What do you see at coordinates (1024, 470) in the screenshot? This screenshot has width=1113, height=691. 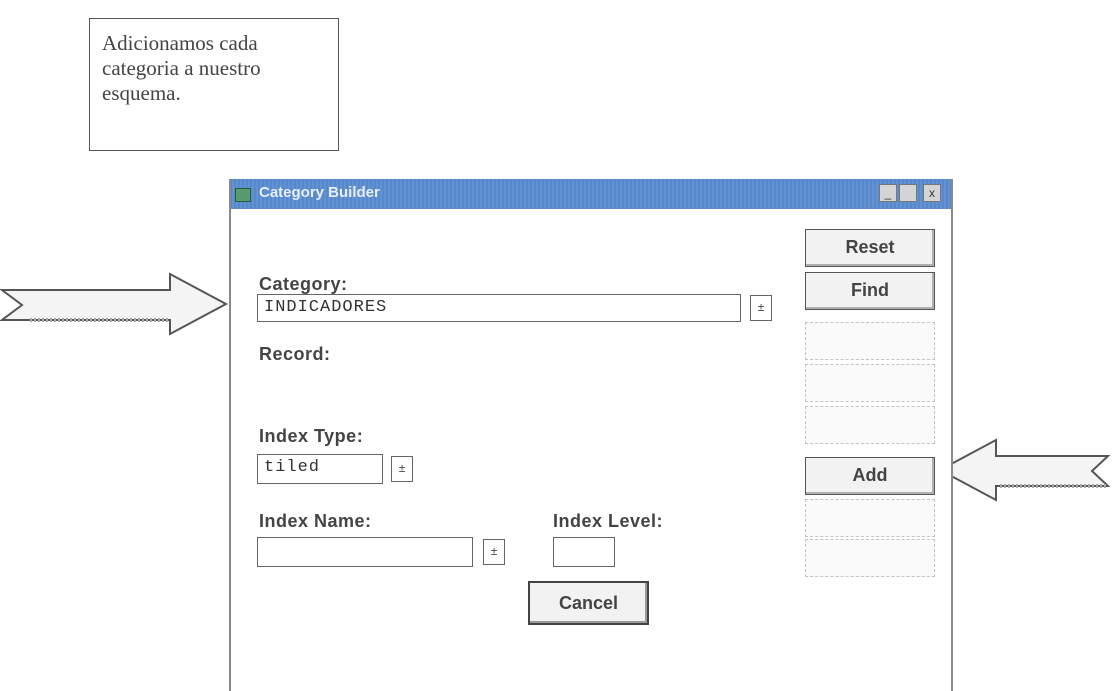 I see `right-arrow-icon` at bounding box center [1024, 470].